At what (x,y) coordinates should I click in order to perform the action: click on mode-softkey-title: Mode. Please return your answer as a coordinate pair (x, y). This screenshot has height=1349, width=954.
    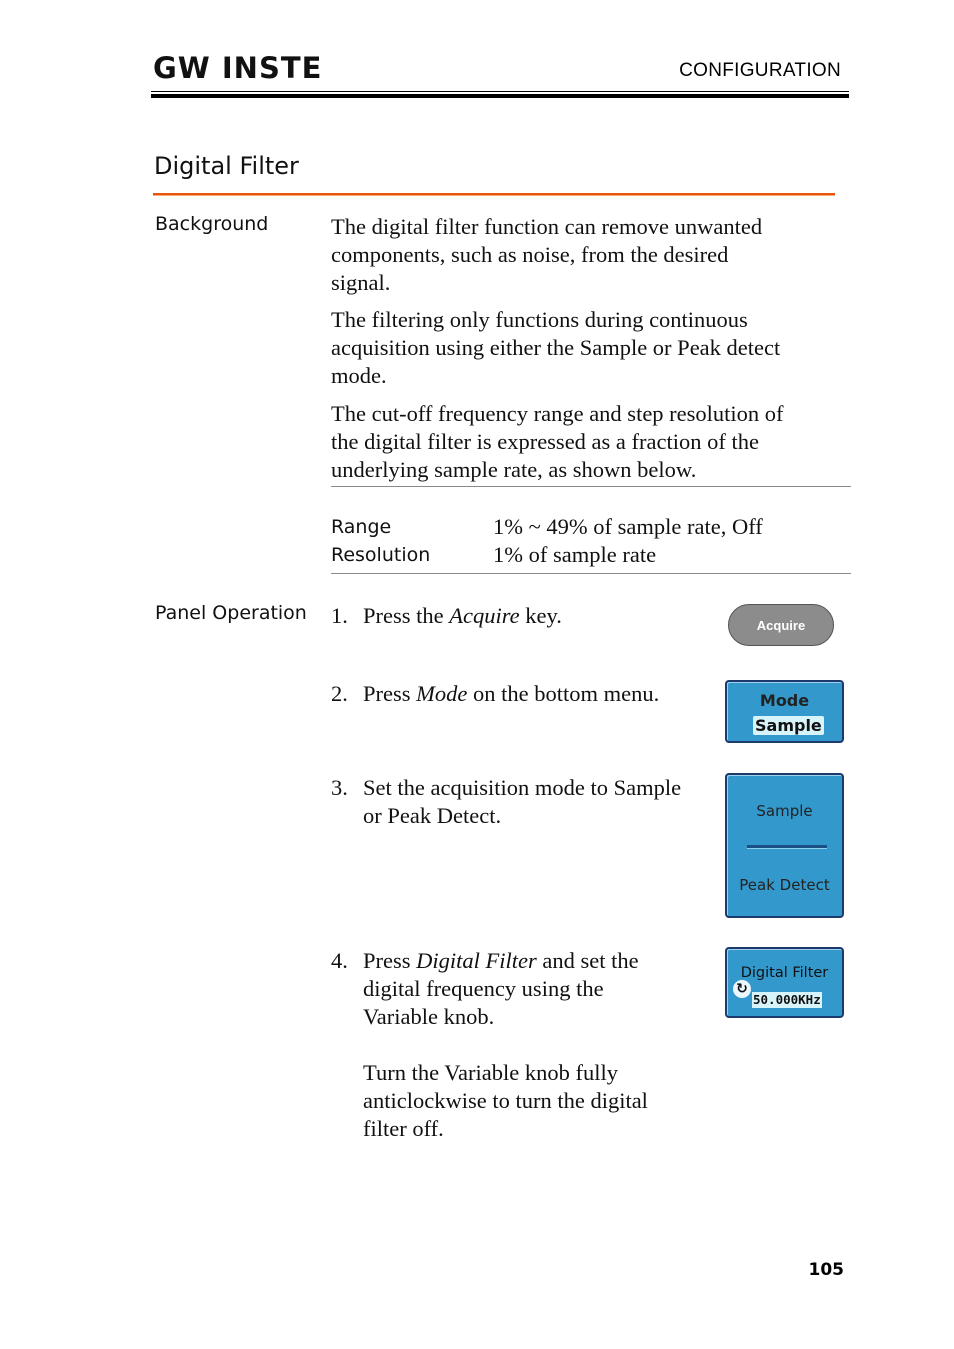
    Looking at the image, I should click on (784, 700).